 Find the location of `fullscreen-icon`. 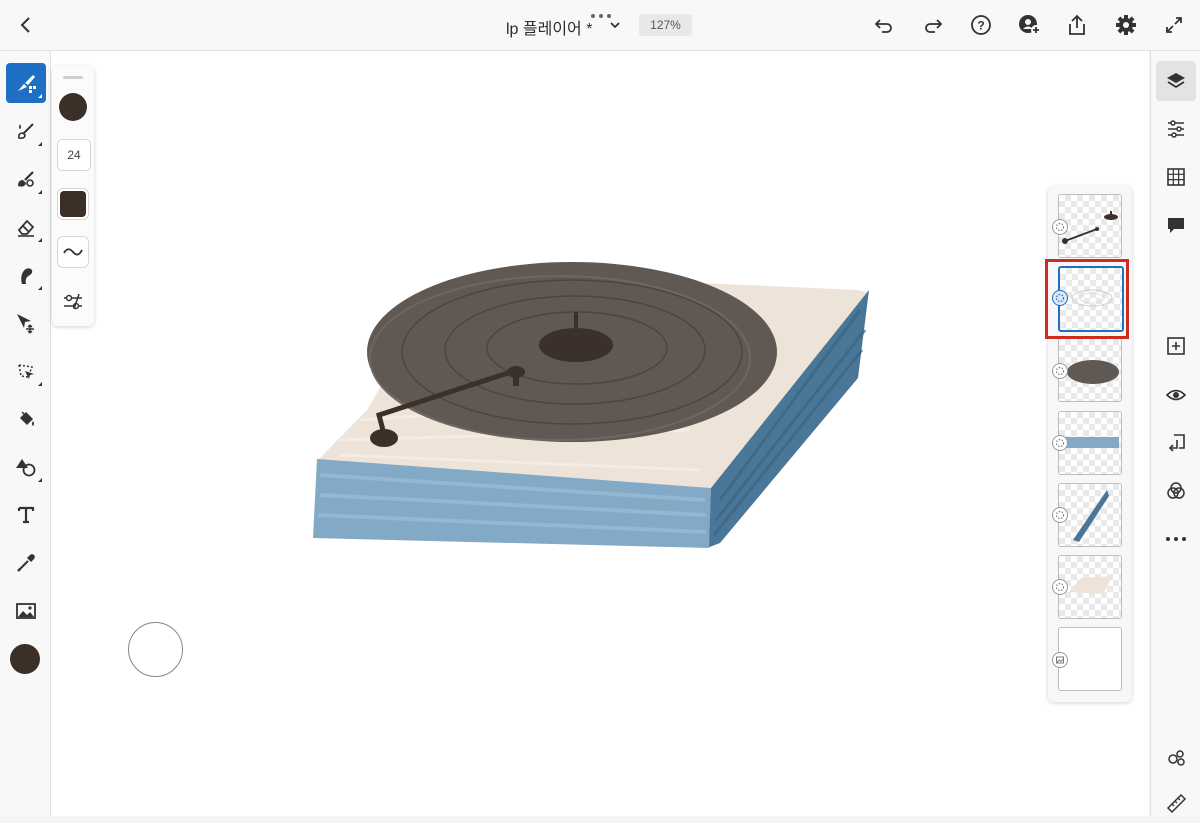

fullscreen-icon is located at coordinates (1174, 25).